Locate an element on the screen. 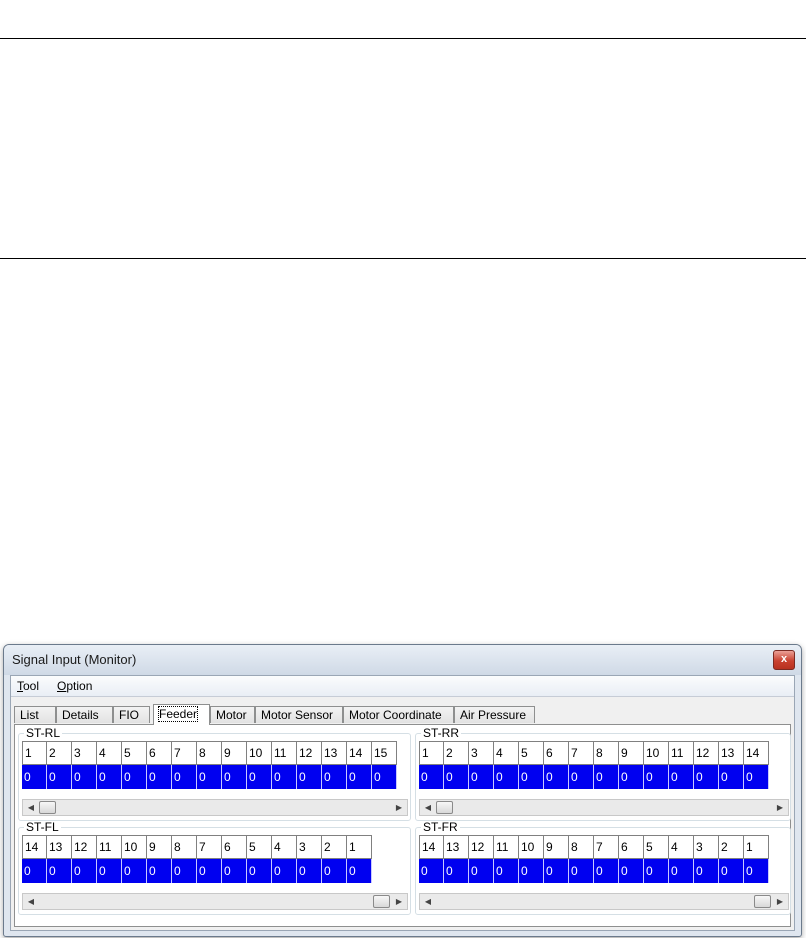  close-button: x is located at coordinates (784, 660).